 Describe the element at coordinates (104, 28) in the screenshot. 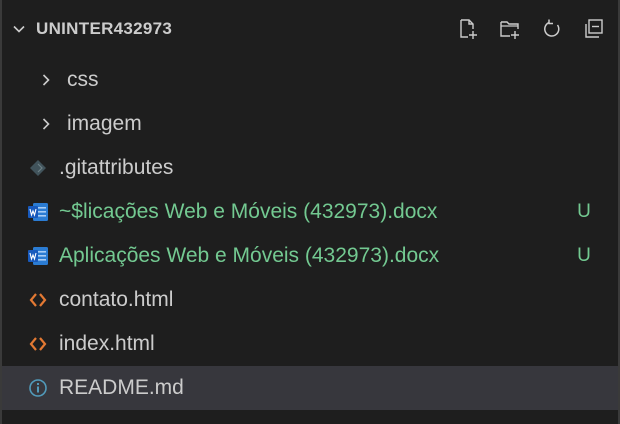

I see `explorer-section-title: UNINTER432973` at that location.